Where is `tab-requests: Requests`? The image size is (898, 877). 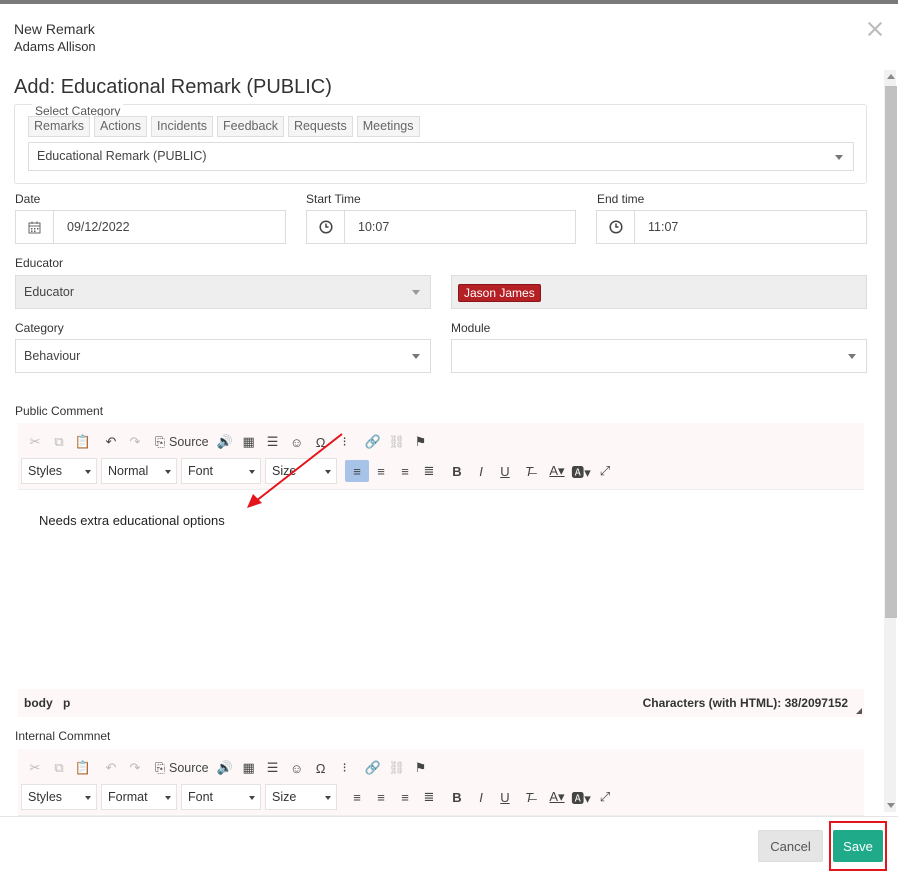
tab-requests: Requests is located at coordinates (320, 126).